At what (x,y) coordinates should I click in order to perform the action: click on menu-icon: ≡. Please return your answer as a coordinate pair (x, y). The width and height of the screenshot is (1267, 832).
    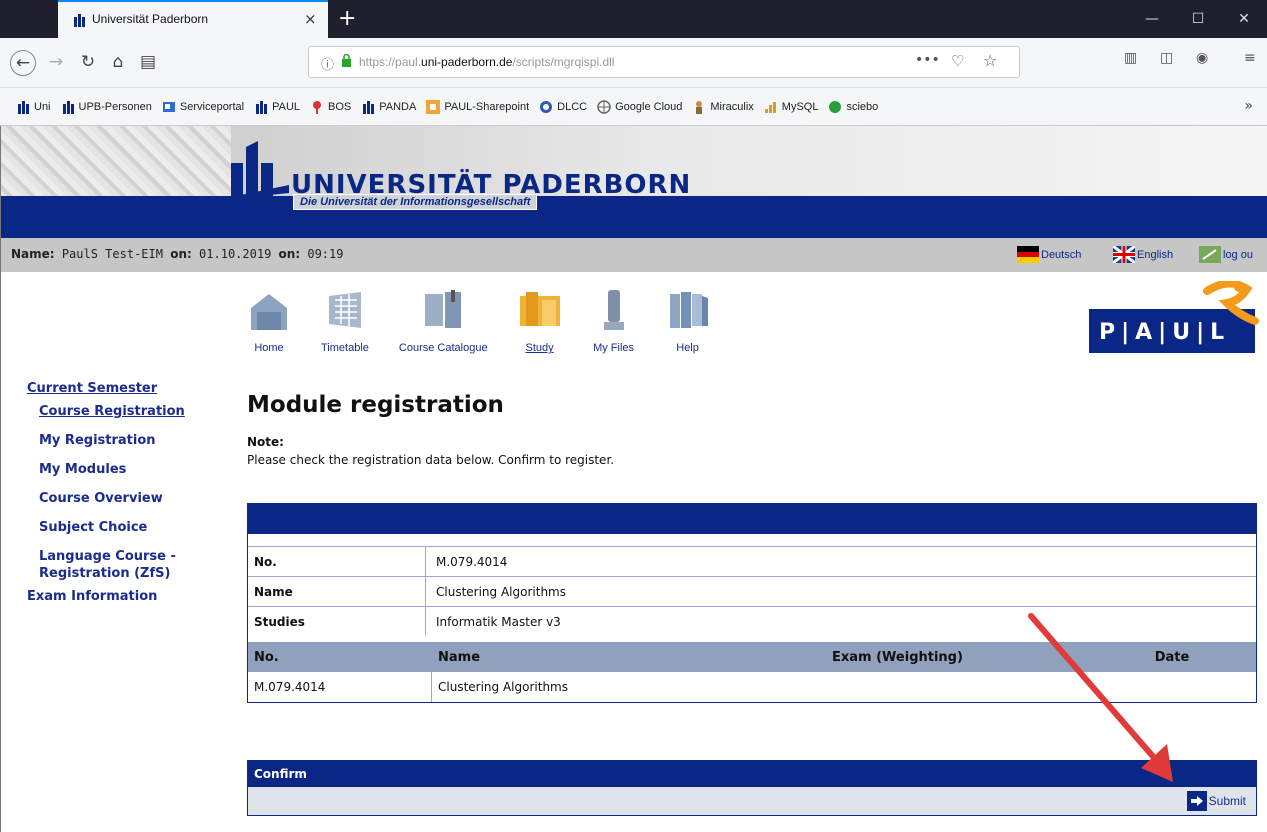
    Looking at the image, I should click on (1250, 58).